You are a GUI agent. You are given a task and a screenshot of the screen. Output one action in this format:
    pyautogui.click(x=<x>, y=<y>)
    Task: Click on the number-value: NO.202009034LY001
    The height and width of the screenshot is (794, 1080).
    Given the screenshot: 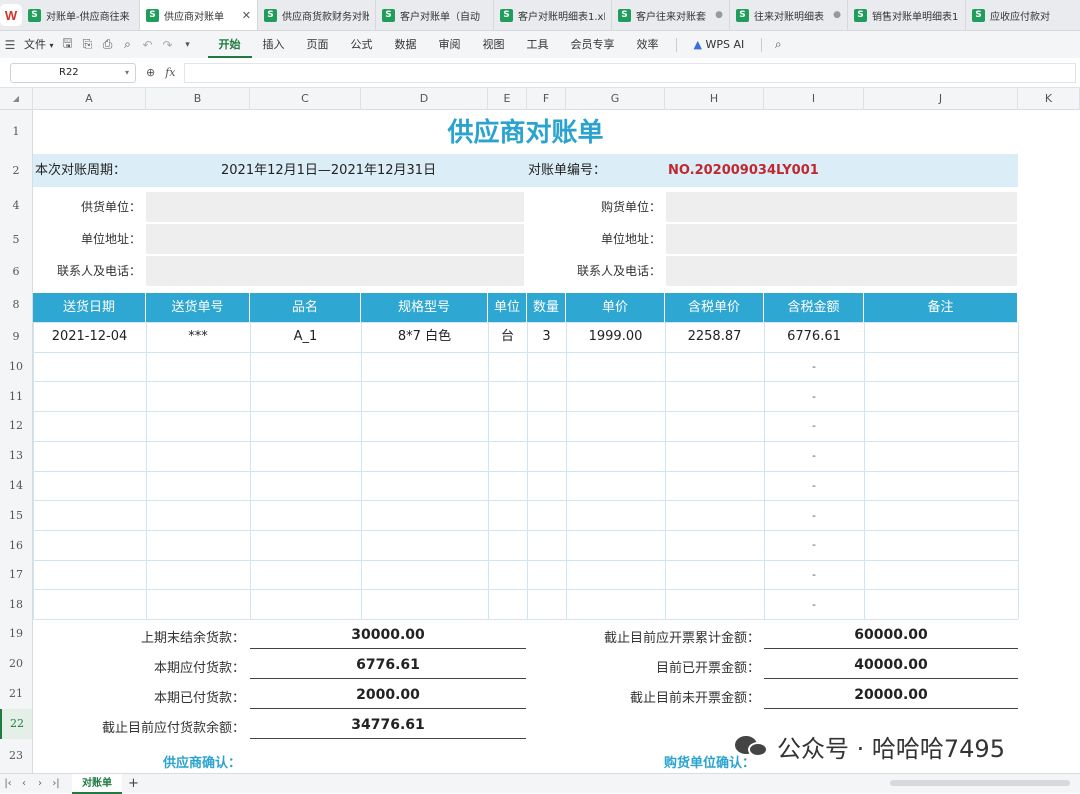 What is the action you would take?
    pyautogui.click(x=743, y=170)
    